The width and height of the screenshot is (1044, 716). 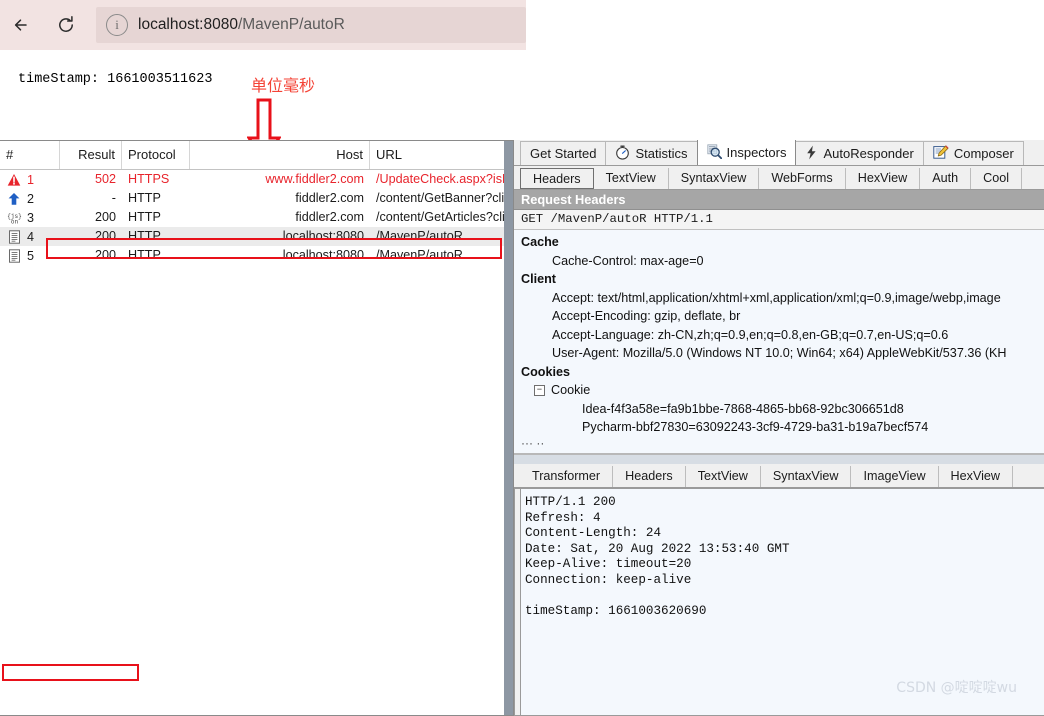 What do you see at coordinates (329, 198) in the screenshot?
I see `row-host: fiddler2.com` at bounding box center [329, 198].